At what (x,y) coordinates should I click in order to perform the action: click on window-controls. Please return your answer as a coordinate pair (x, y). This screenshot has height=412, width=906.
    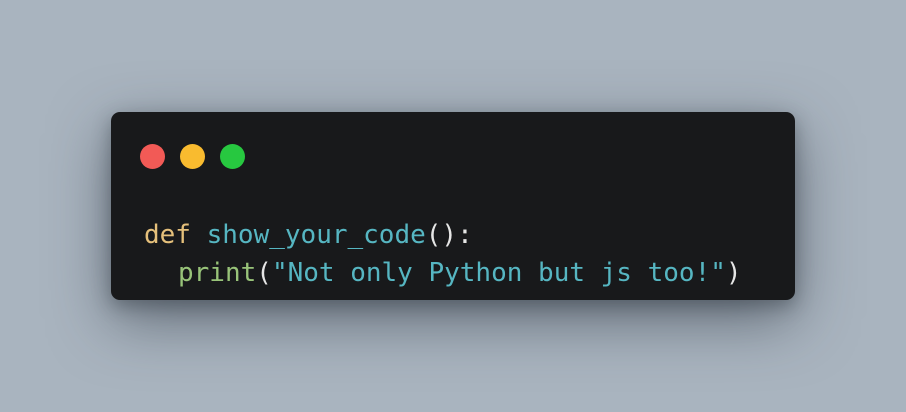
    Looking at the image, I should click on (192, 156).